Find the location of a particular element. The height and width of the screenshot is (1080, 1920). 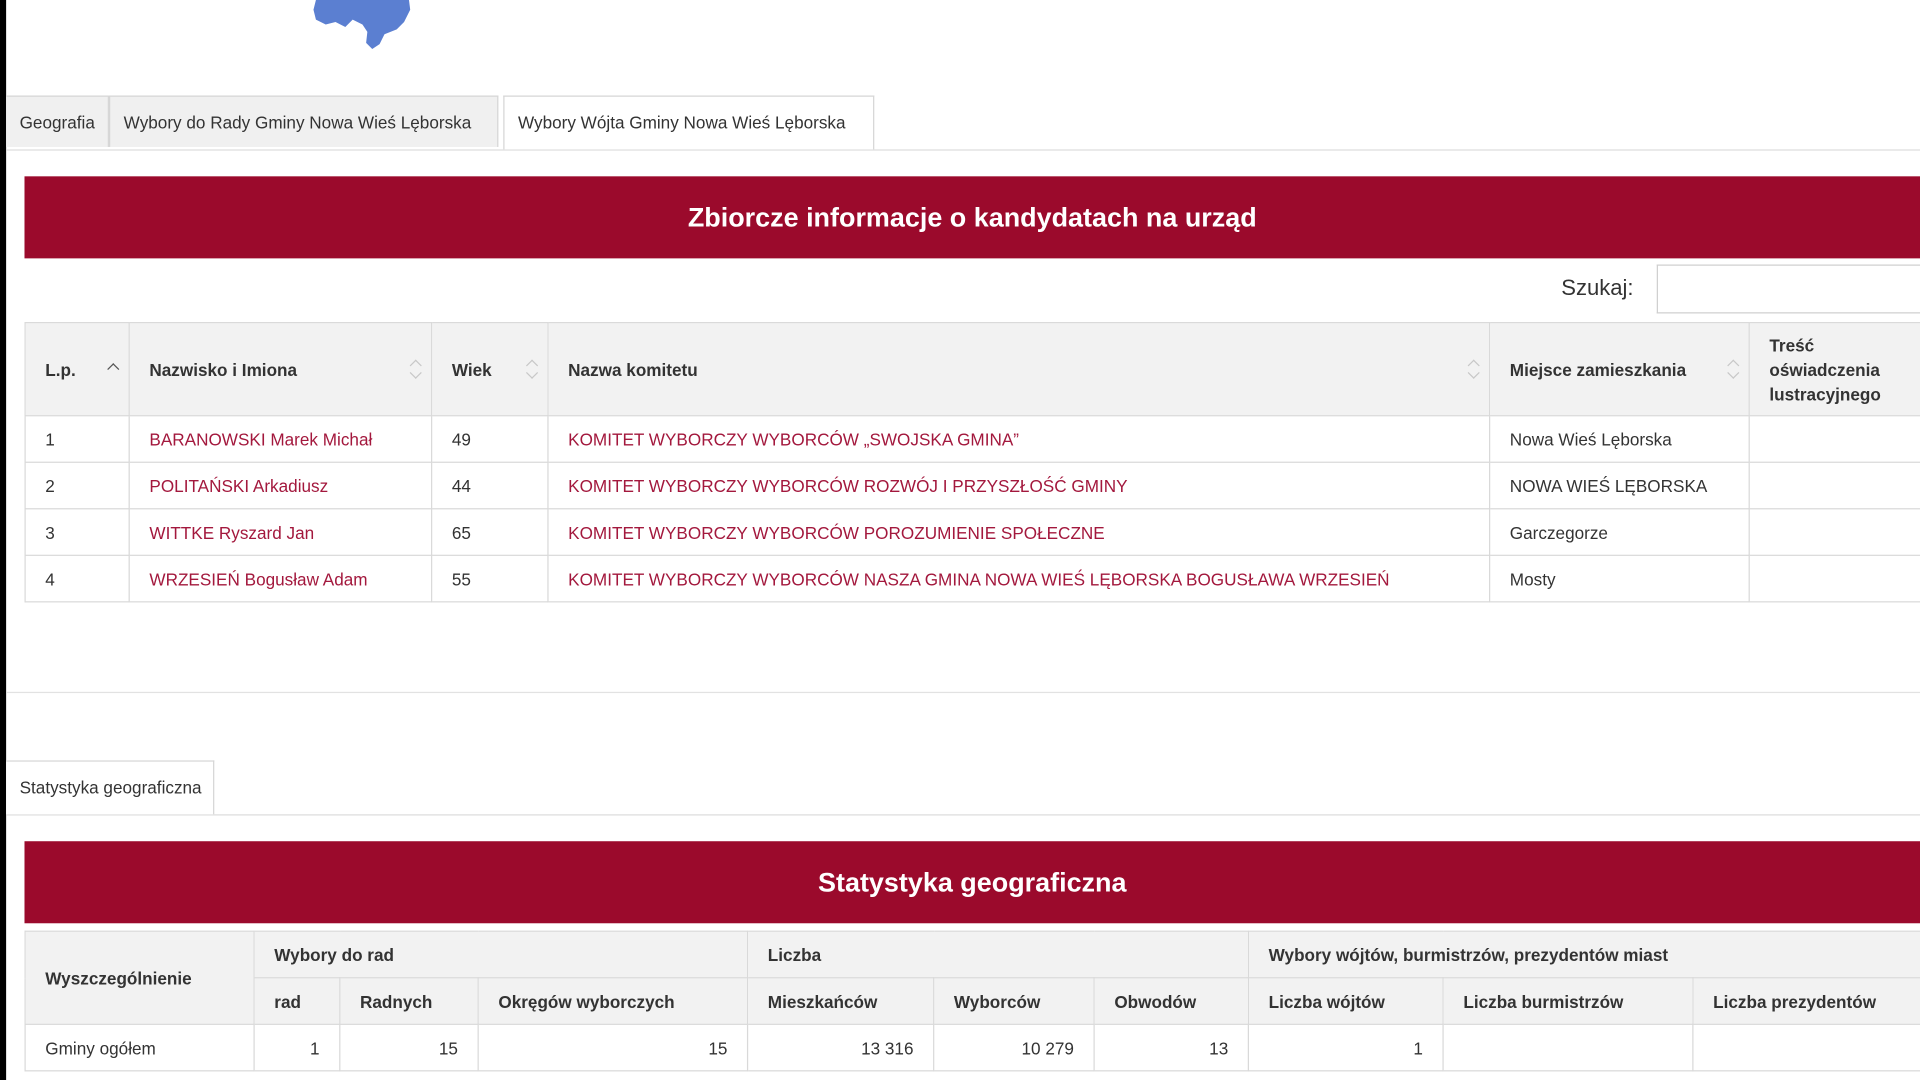

table-row: Gminy ogółem 1 15 15 13 316 10 279 13 1 is located at coordinates (972, 1047).